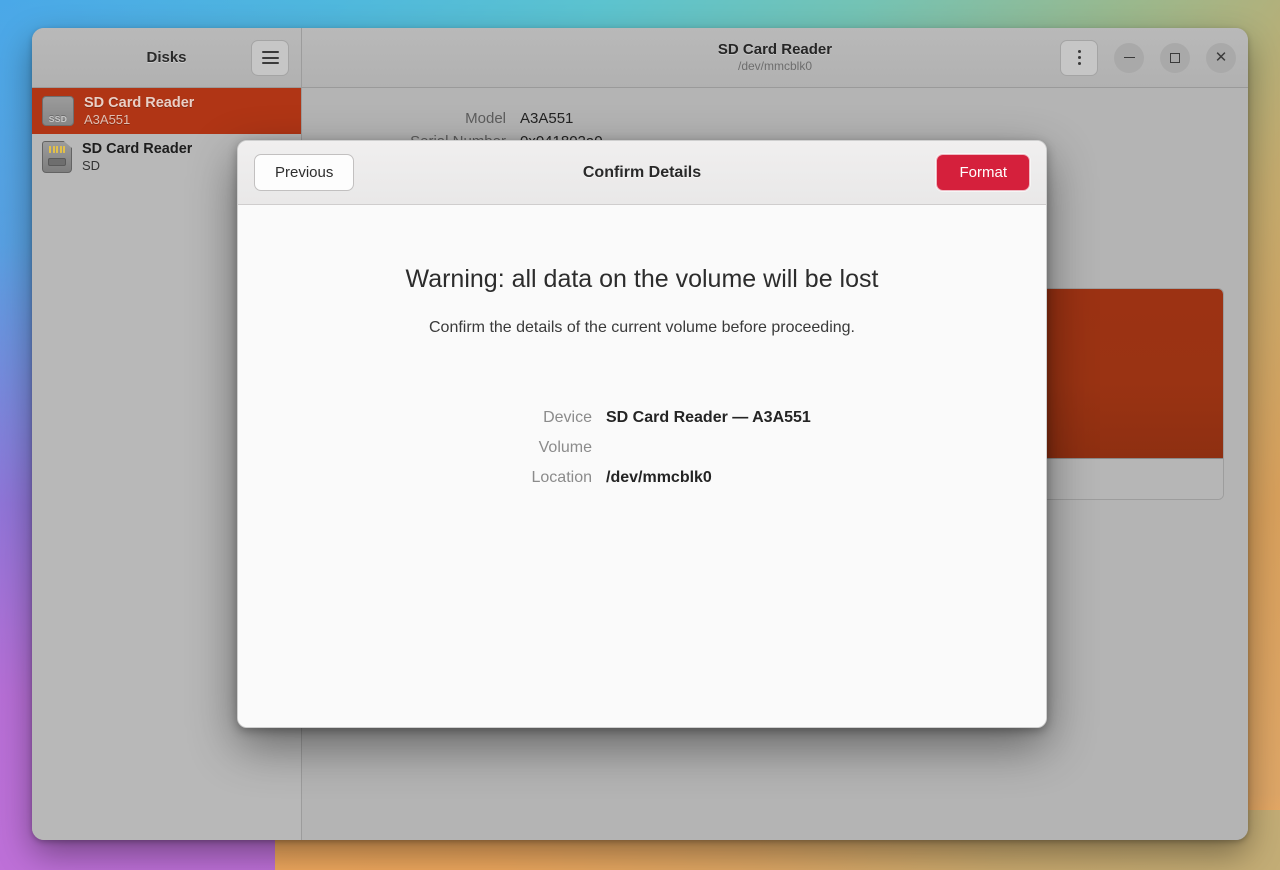 This screenshot has width=1280, height=870. Describe the element at coordinates (58, 111) in the screenshot. I see `ssd-drive-icon: SSD` at that location.